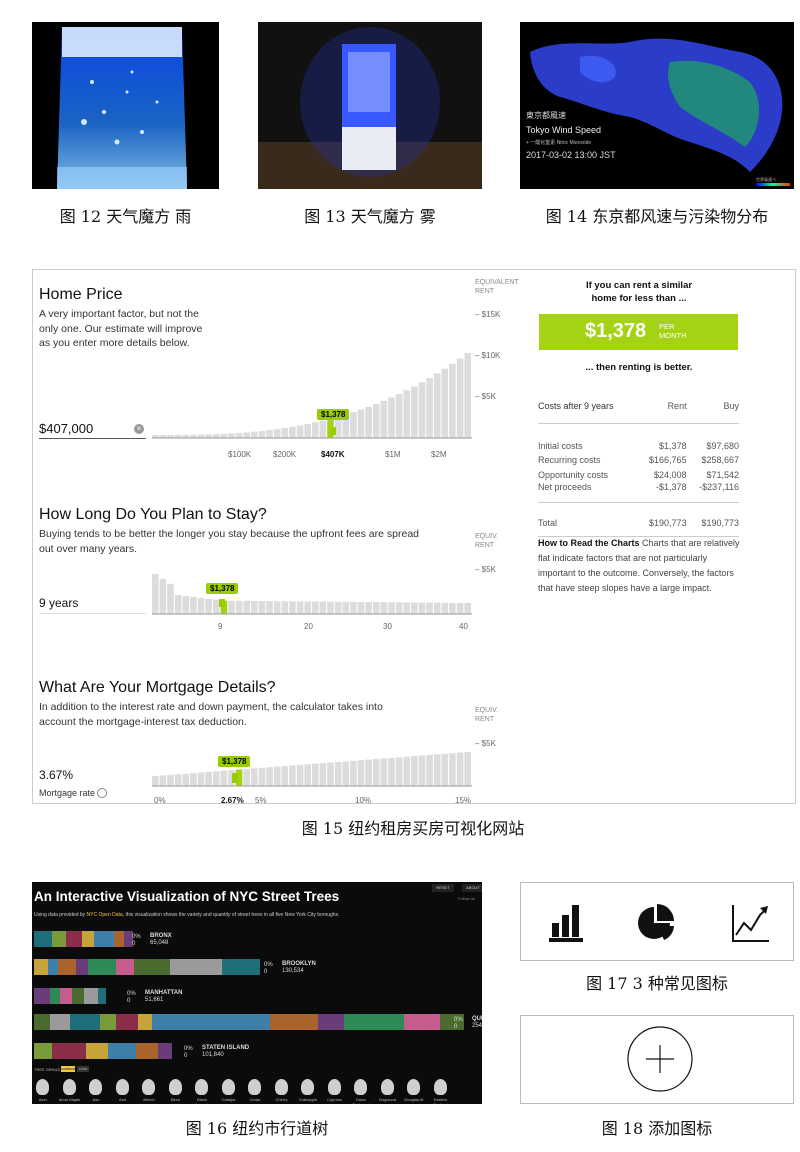 The width and height of the screenshot is (800, 1152). What do you see at coordinates (657, 1128) in the screenshot?
I see `fig18-caption: 图 18 添加图标` at bounding box center [657, 1128].